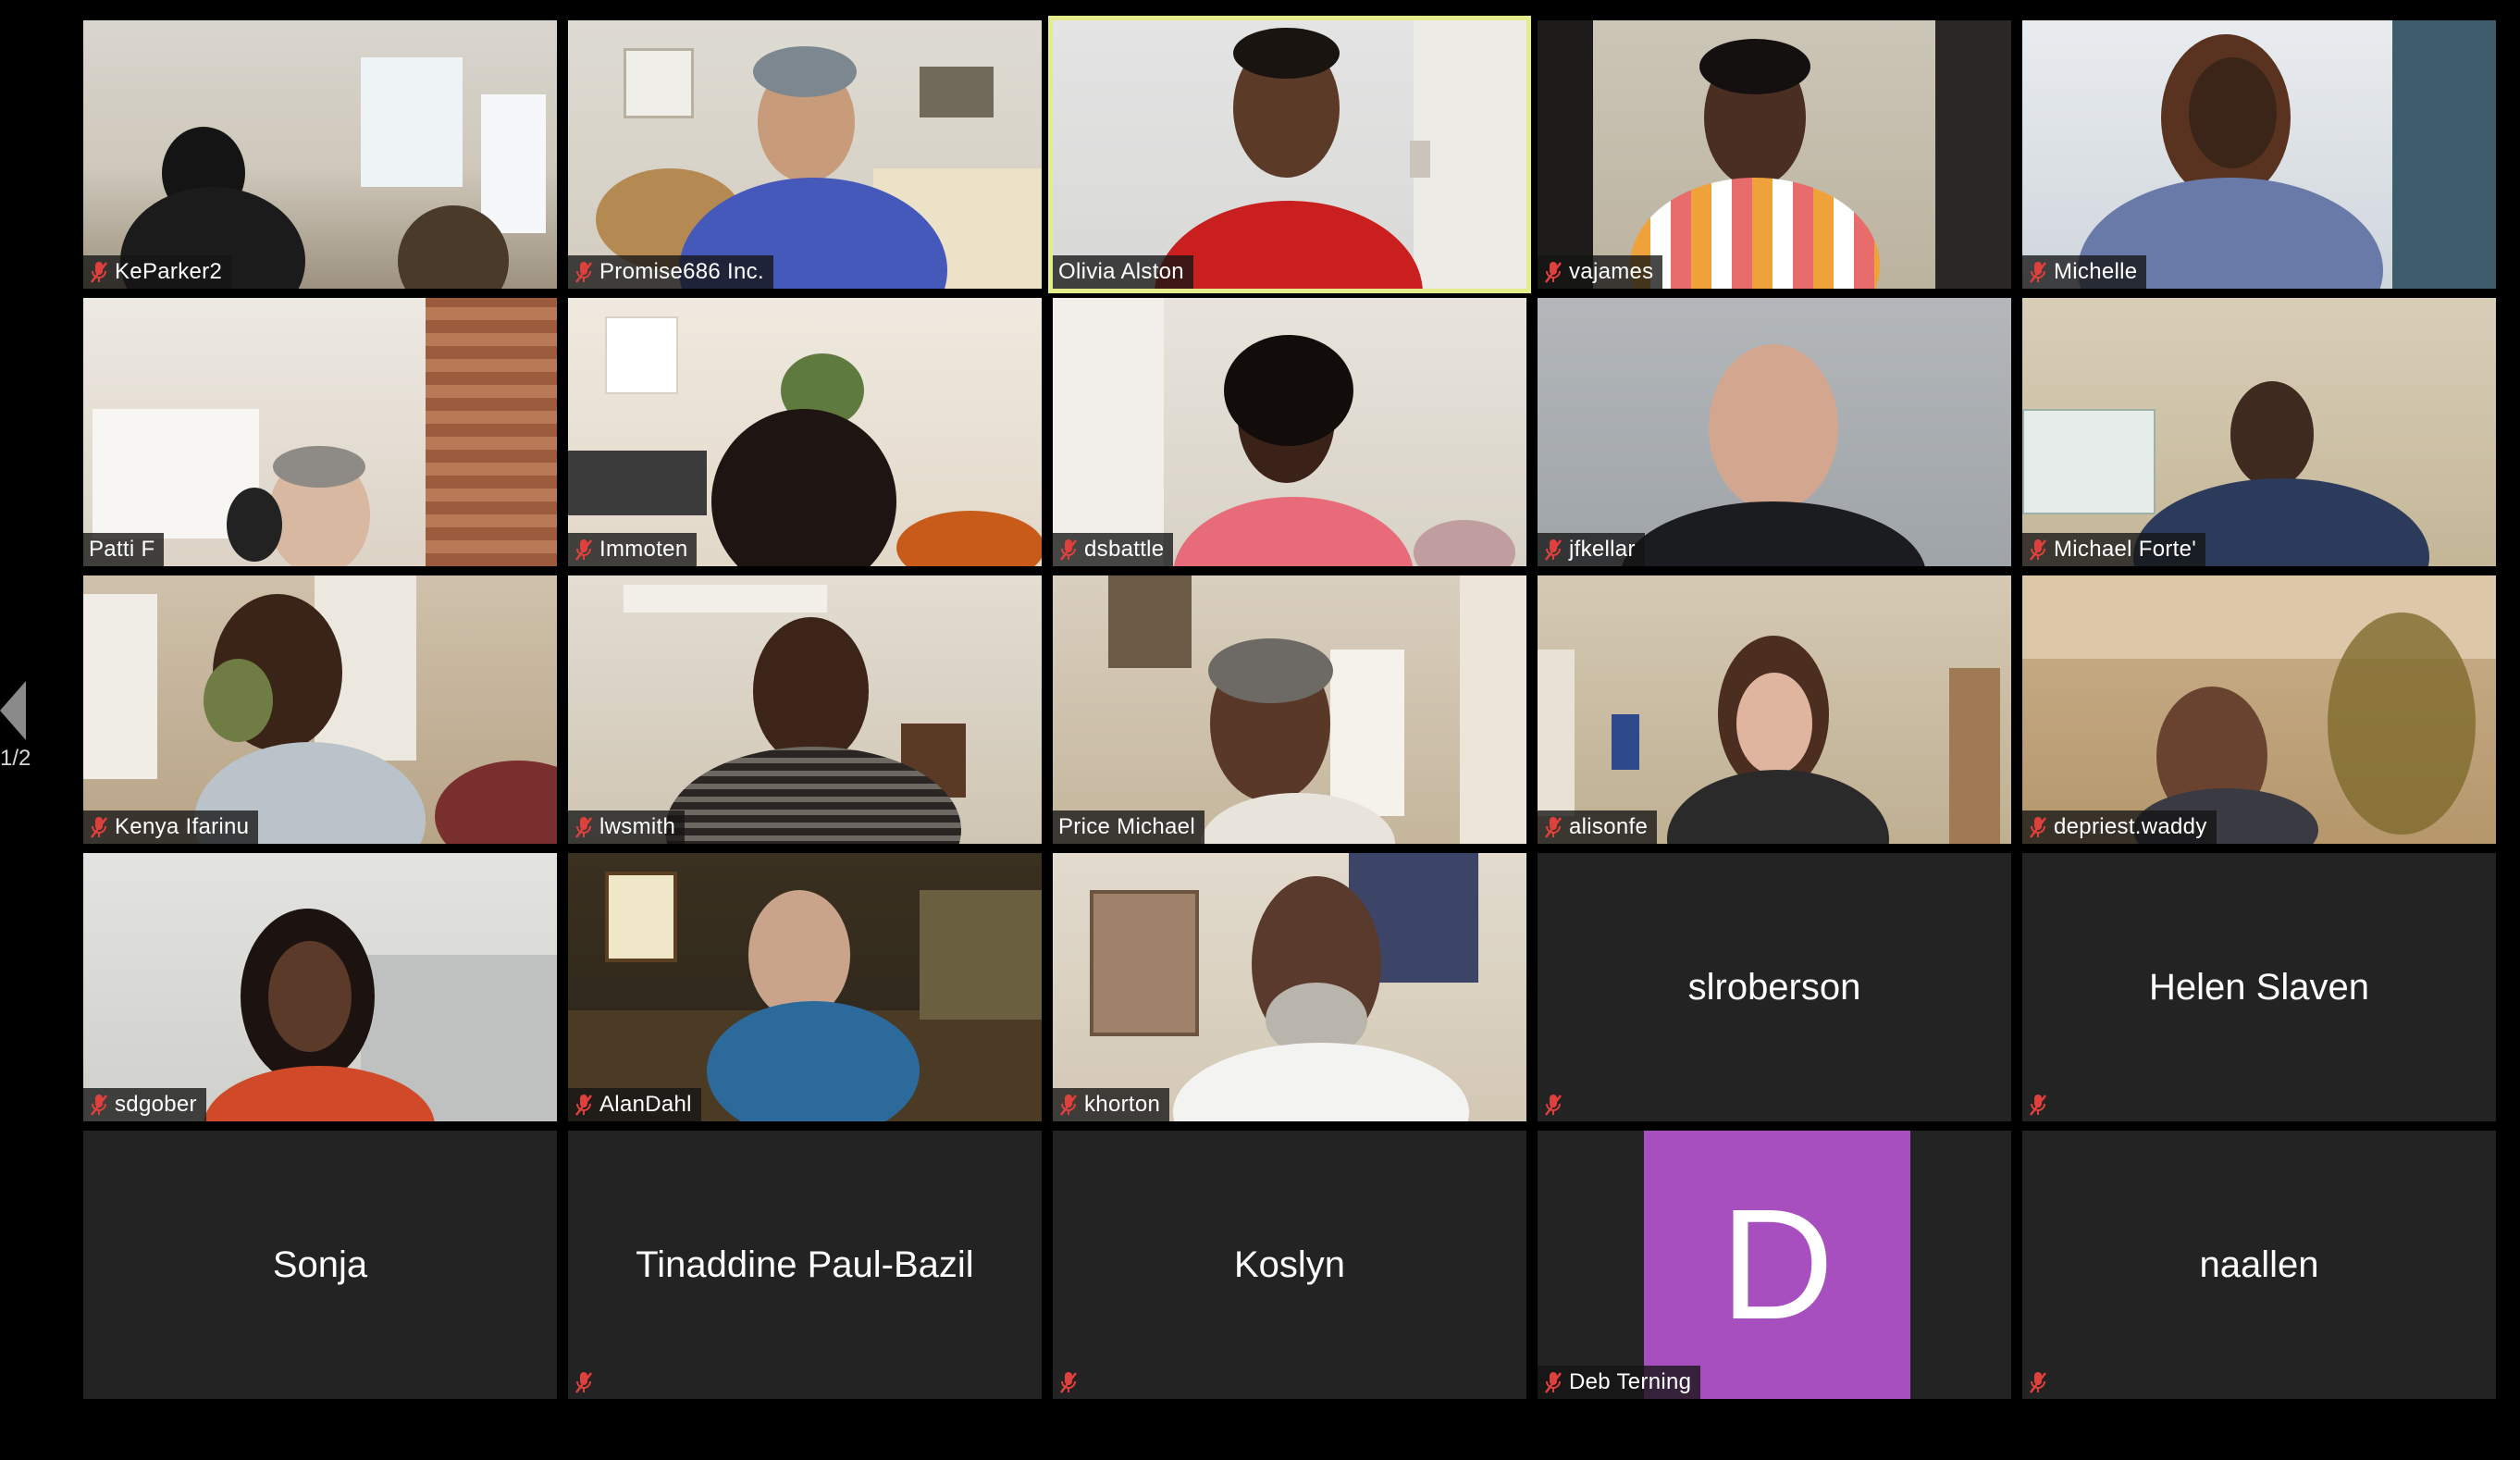  I want to click on participant-tile: depriest.waddy, so click(2259, 709).